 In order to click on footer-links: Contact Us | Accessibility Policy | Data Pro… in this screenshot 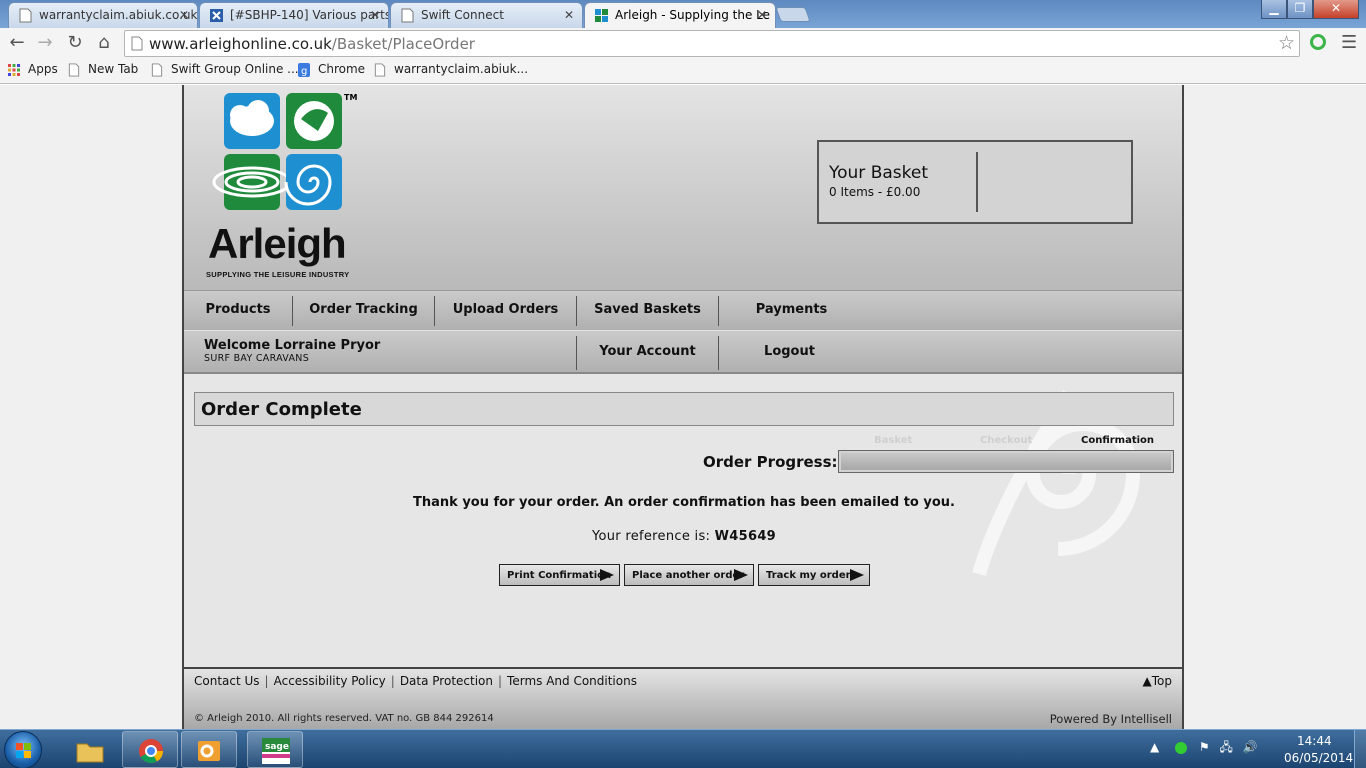, I will do `click(415, 681)`.